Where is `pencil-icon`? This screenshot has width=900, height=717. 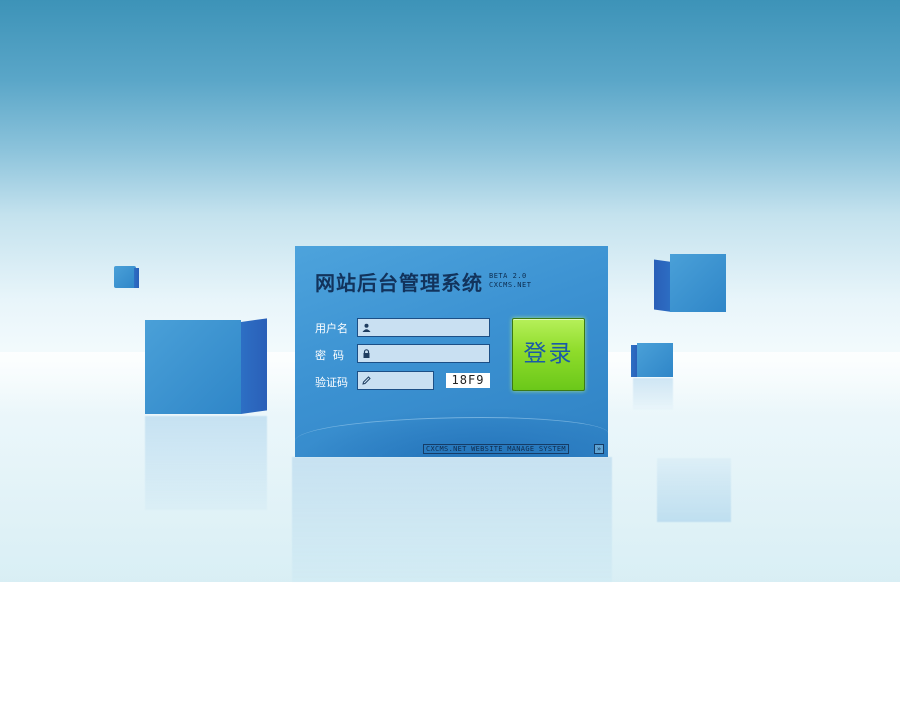 pencil-icon is located at coordinates (366, 380).